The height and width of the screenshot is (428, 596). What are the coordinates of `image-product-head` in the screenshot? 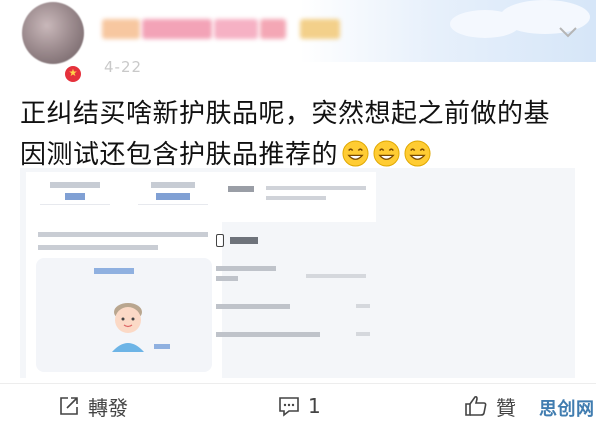 It's located at (237, 240).